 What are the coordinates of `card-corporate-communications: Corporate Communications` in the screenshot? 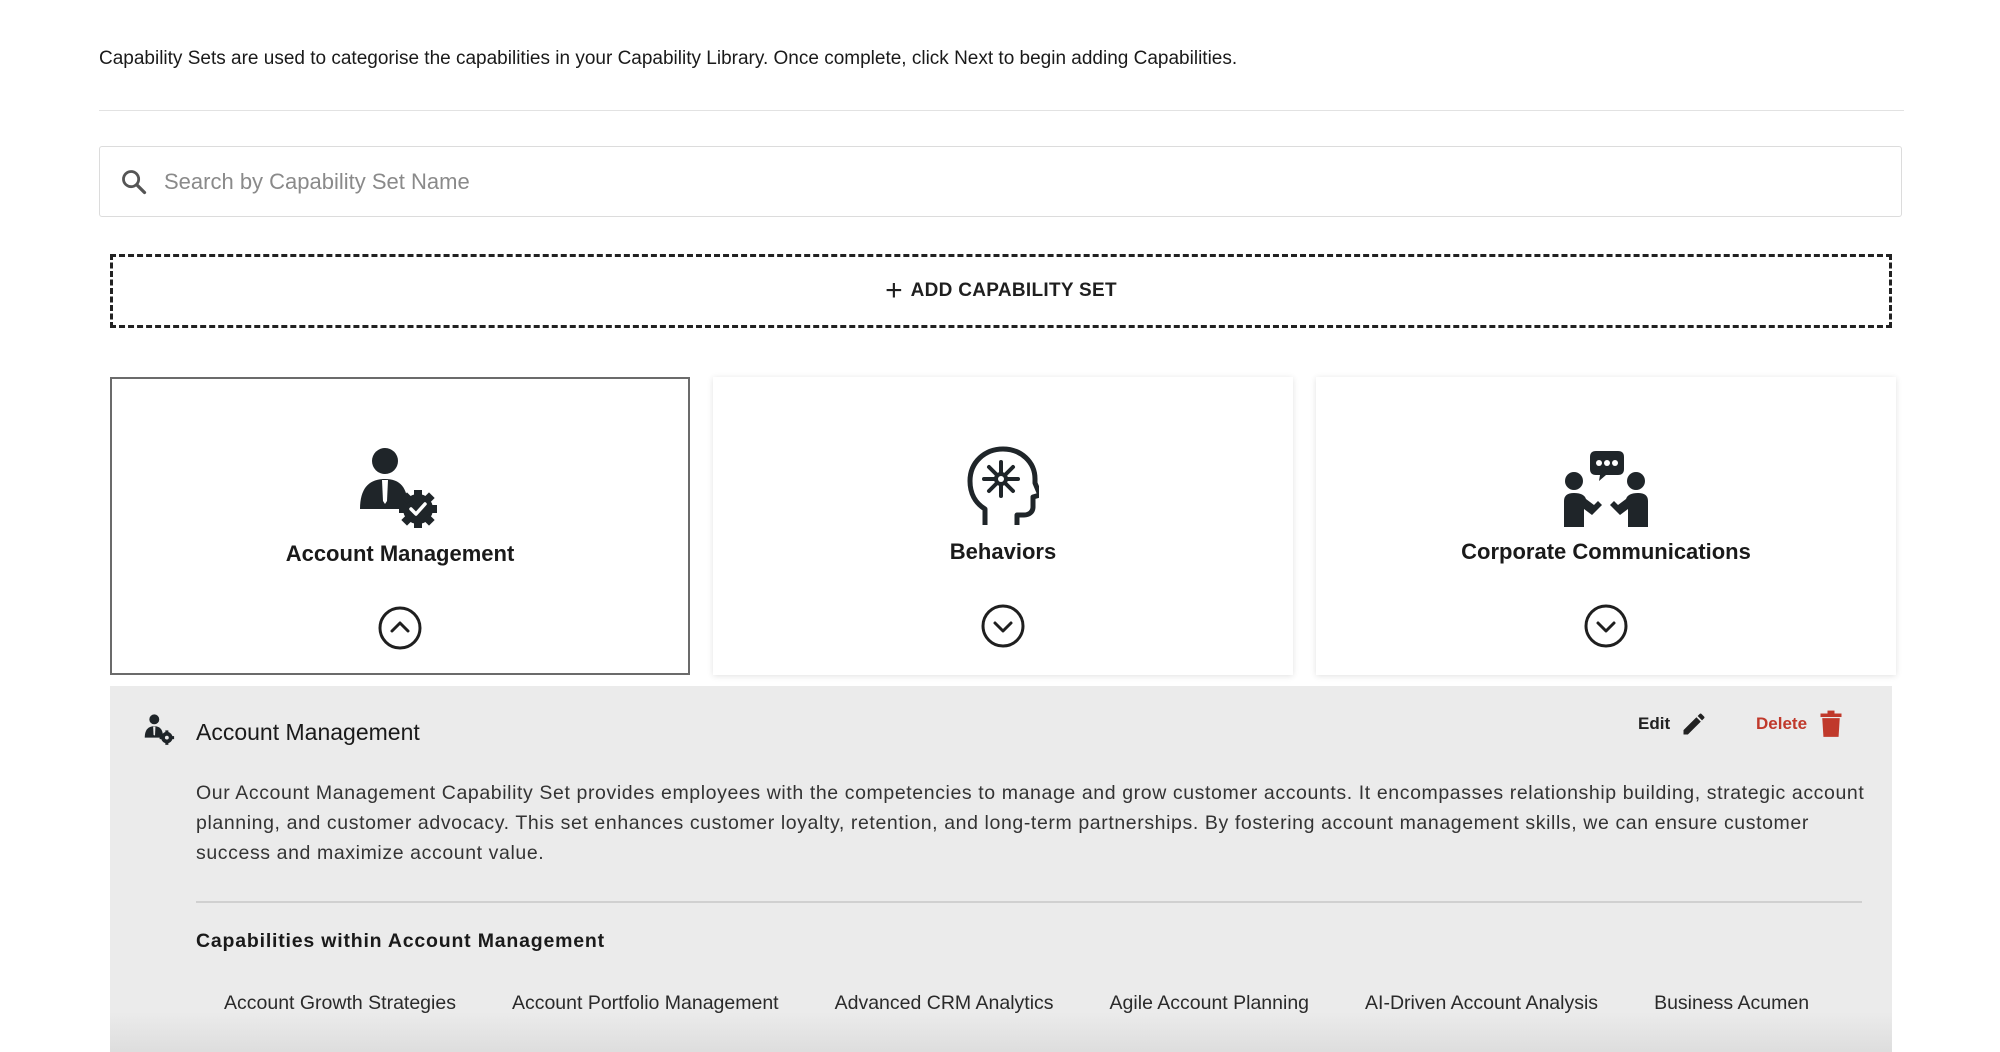 It's located at (1606, 526).